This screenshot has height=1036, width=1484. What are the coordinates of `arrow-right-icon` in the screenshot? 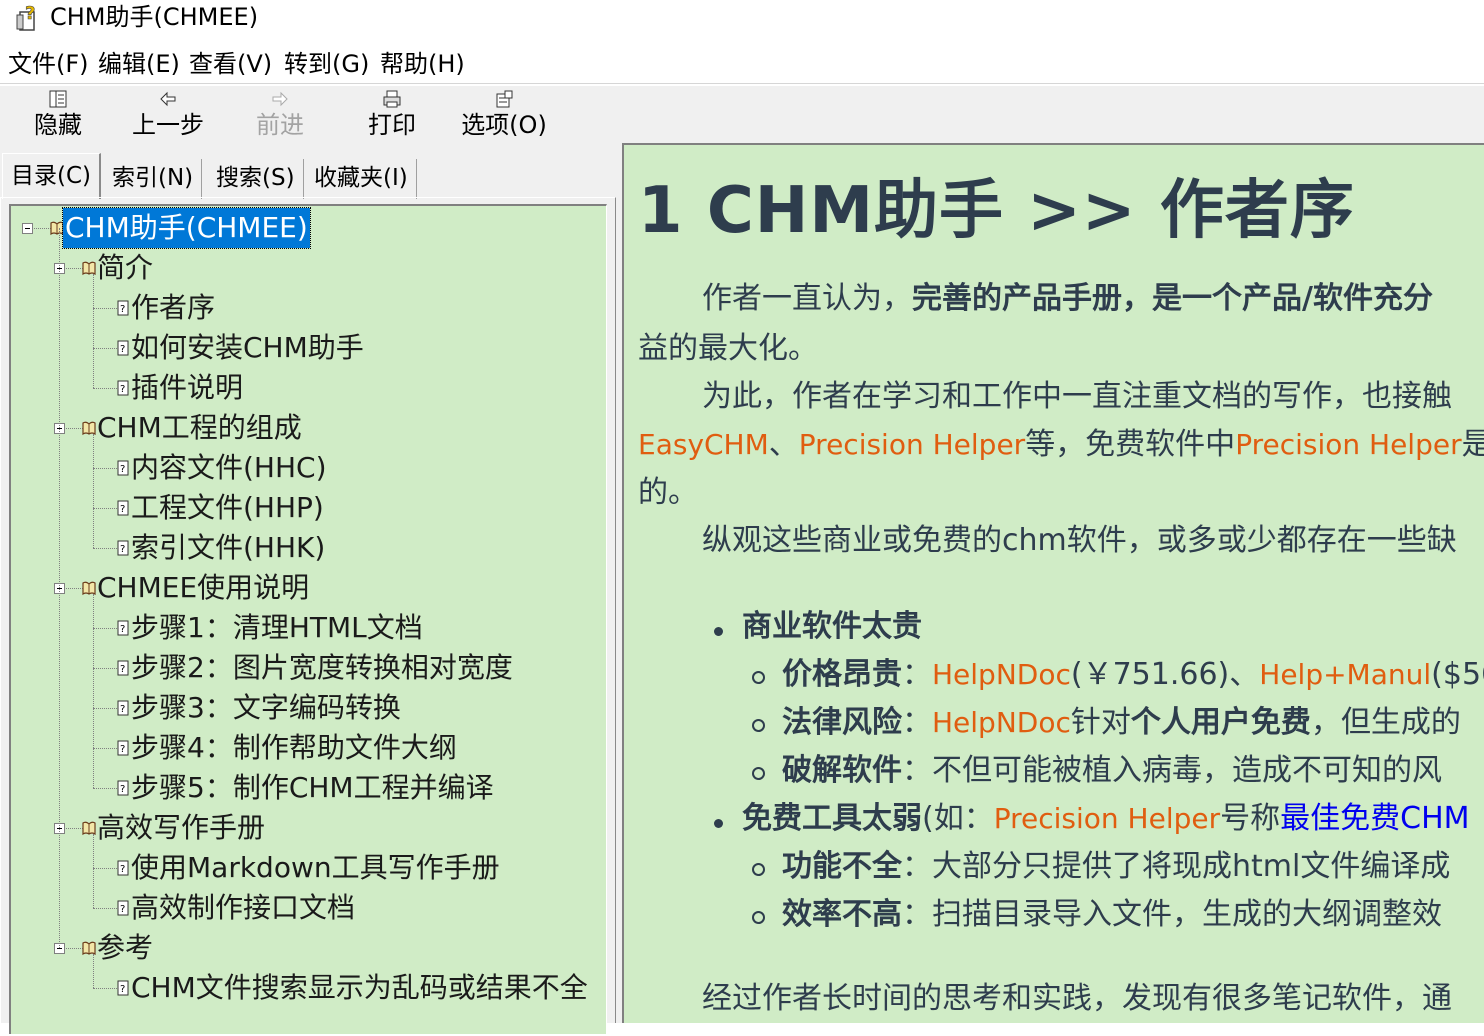 It's located at (280, 99).